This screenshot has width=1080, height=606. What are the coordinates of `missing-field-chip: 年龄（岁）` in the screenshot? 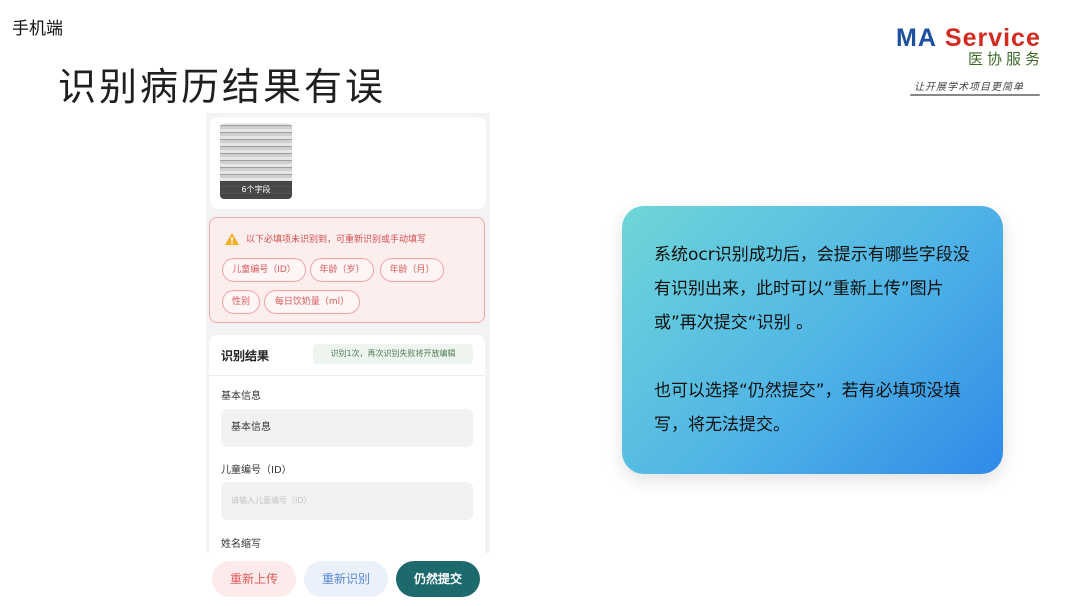 It's located at (342, 270).